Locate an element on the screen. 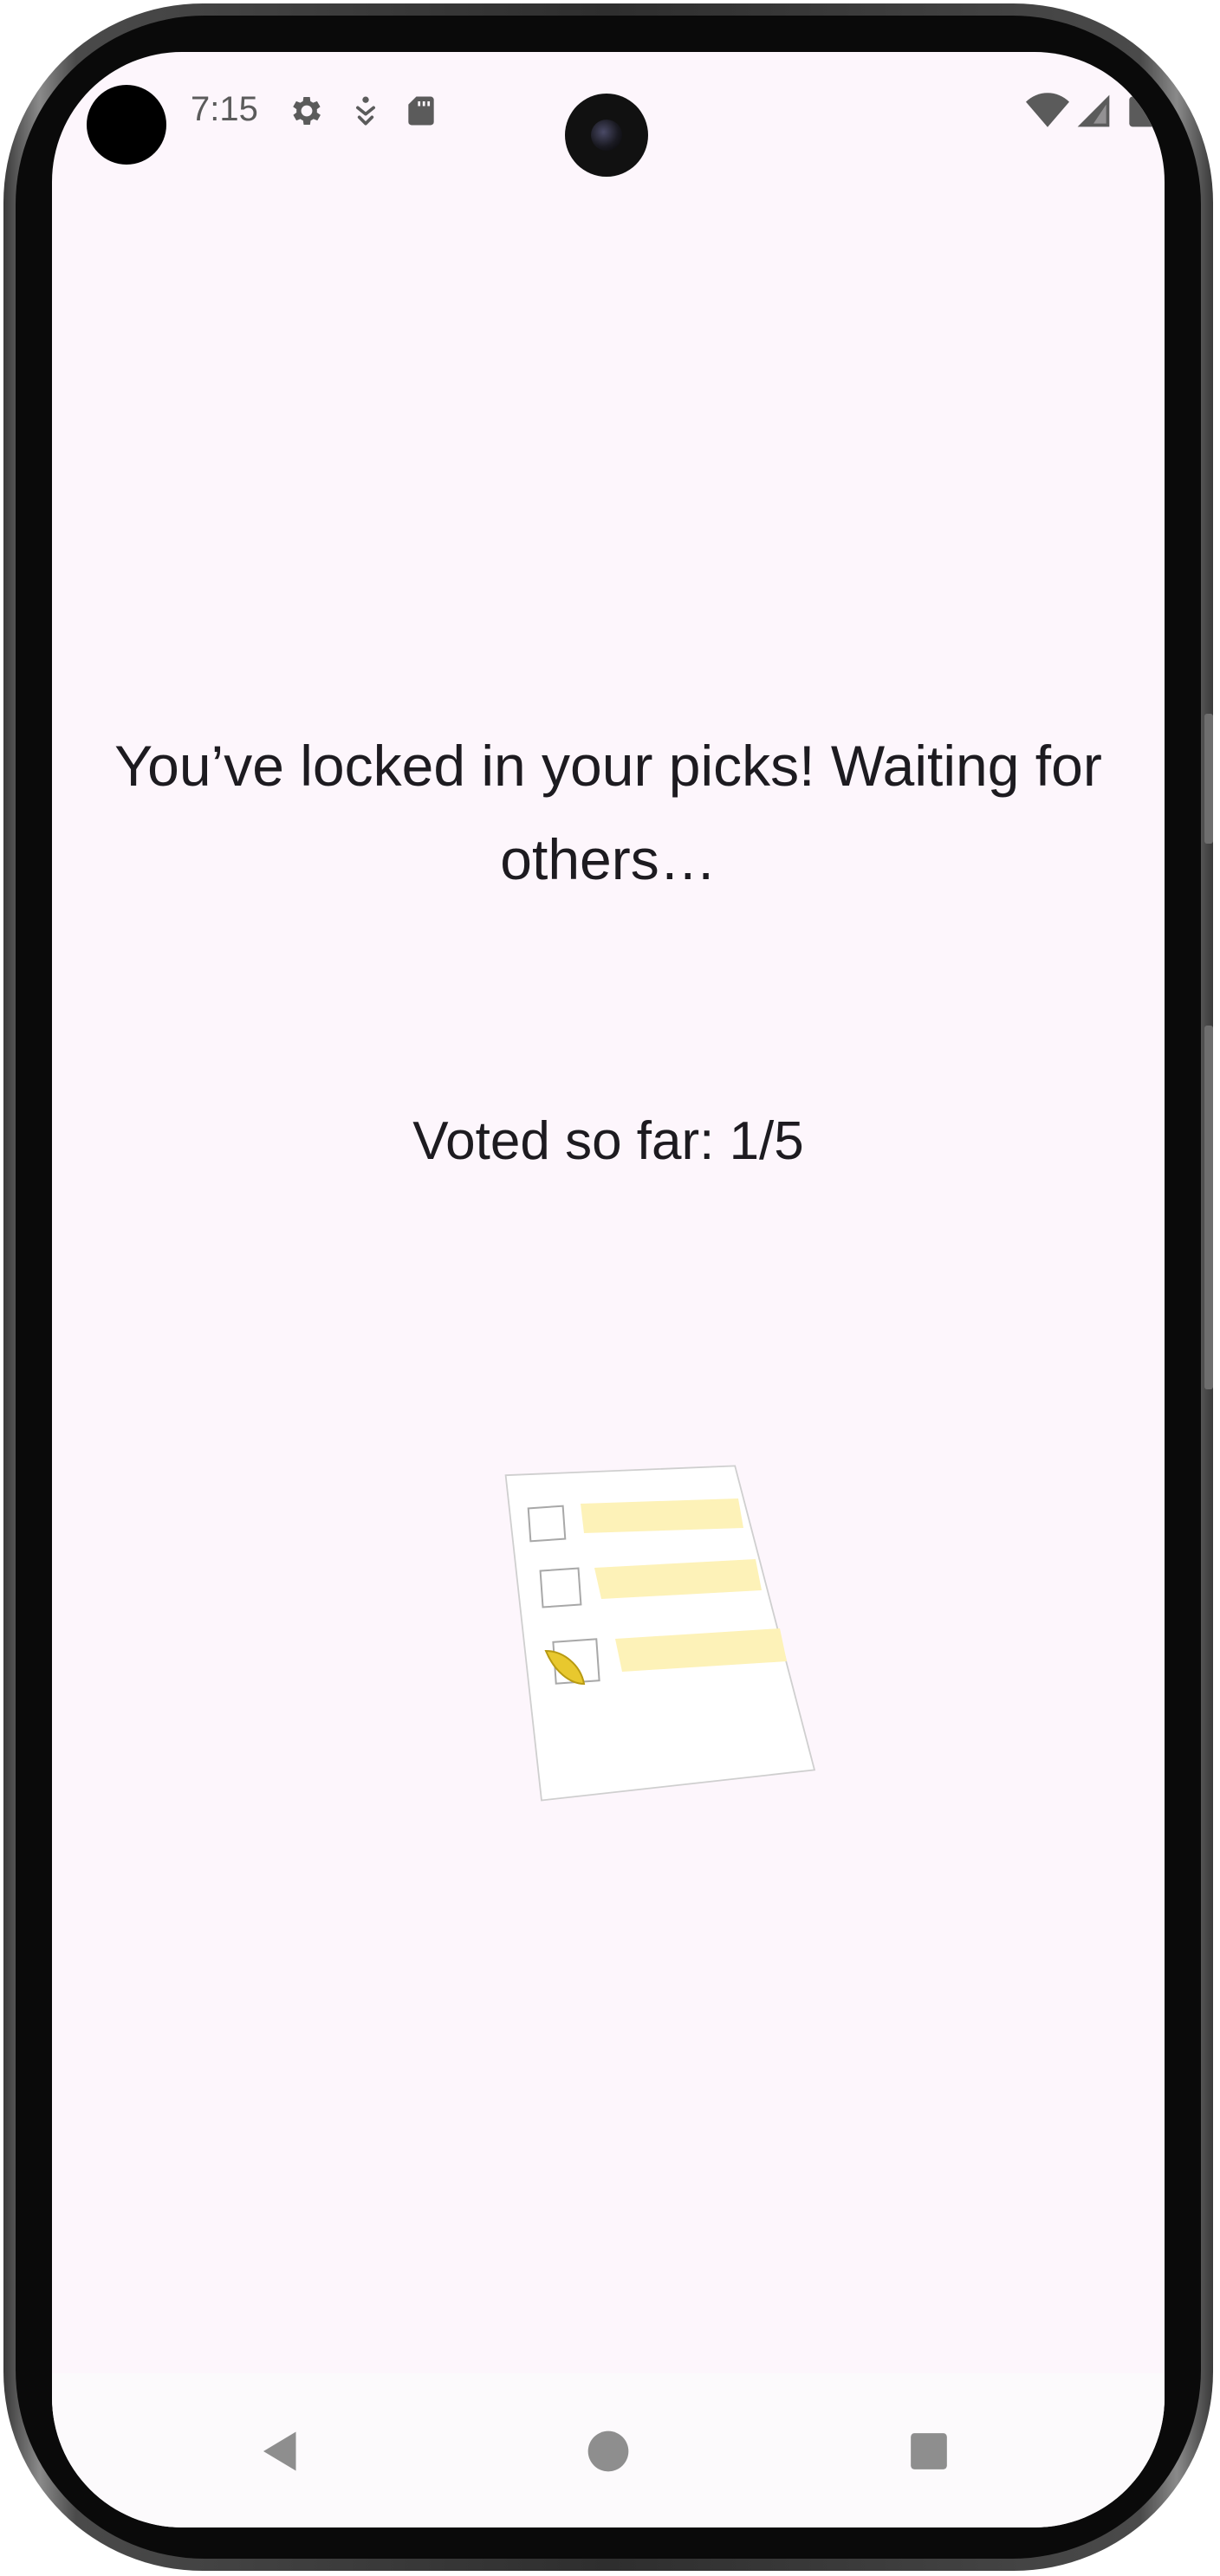 This screenshot has height=2576, width=1220. battery-icon is located at coordinates (1142, 111).